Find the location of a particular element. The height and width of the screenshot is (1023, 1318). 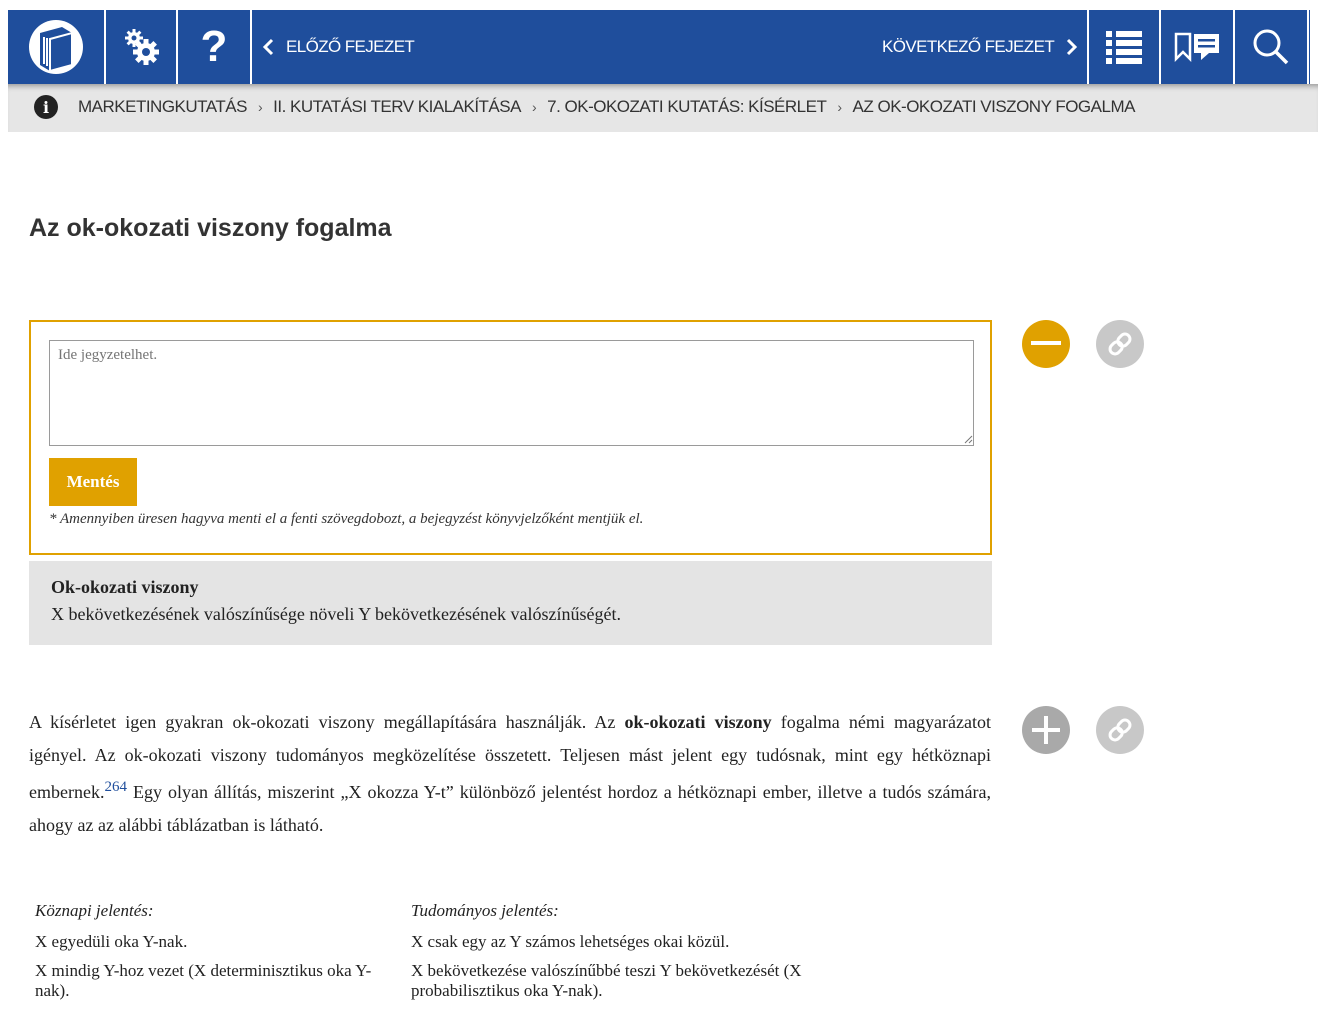

breadcrumb-item-current: AZ OK-OKOZATI VISZONY FOGALMA is located at coordinates (994, 107).